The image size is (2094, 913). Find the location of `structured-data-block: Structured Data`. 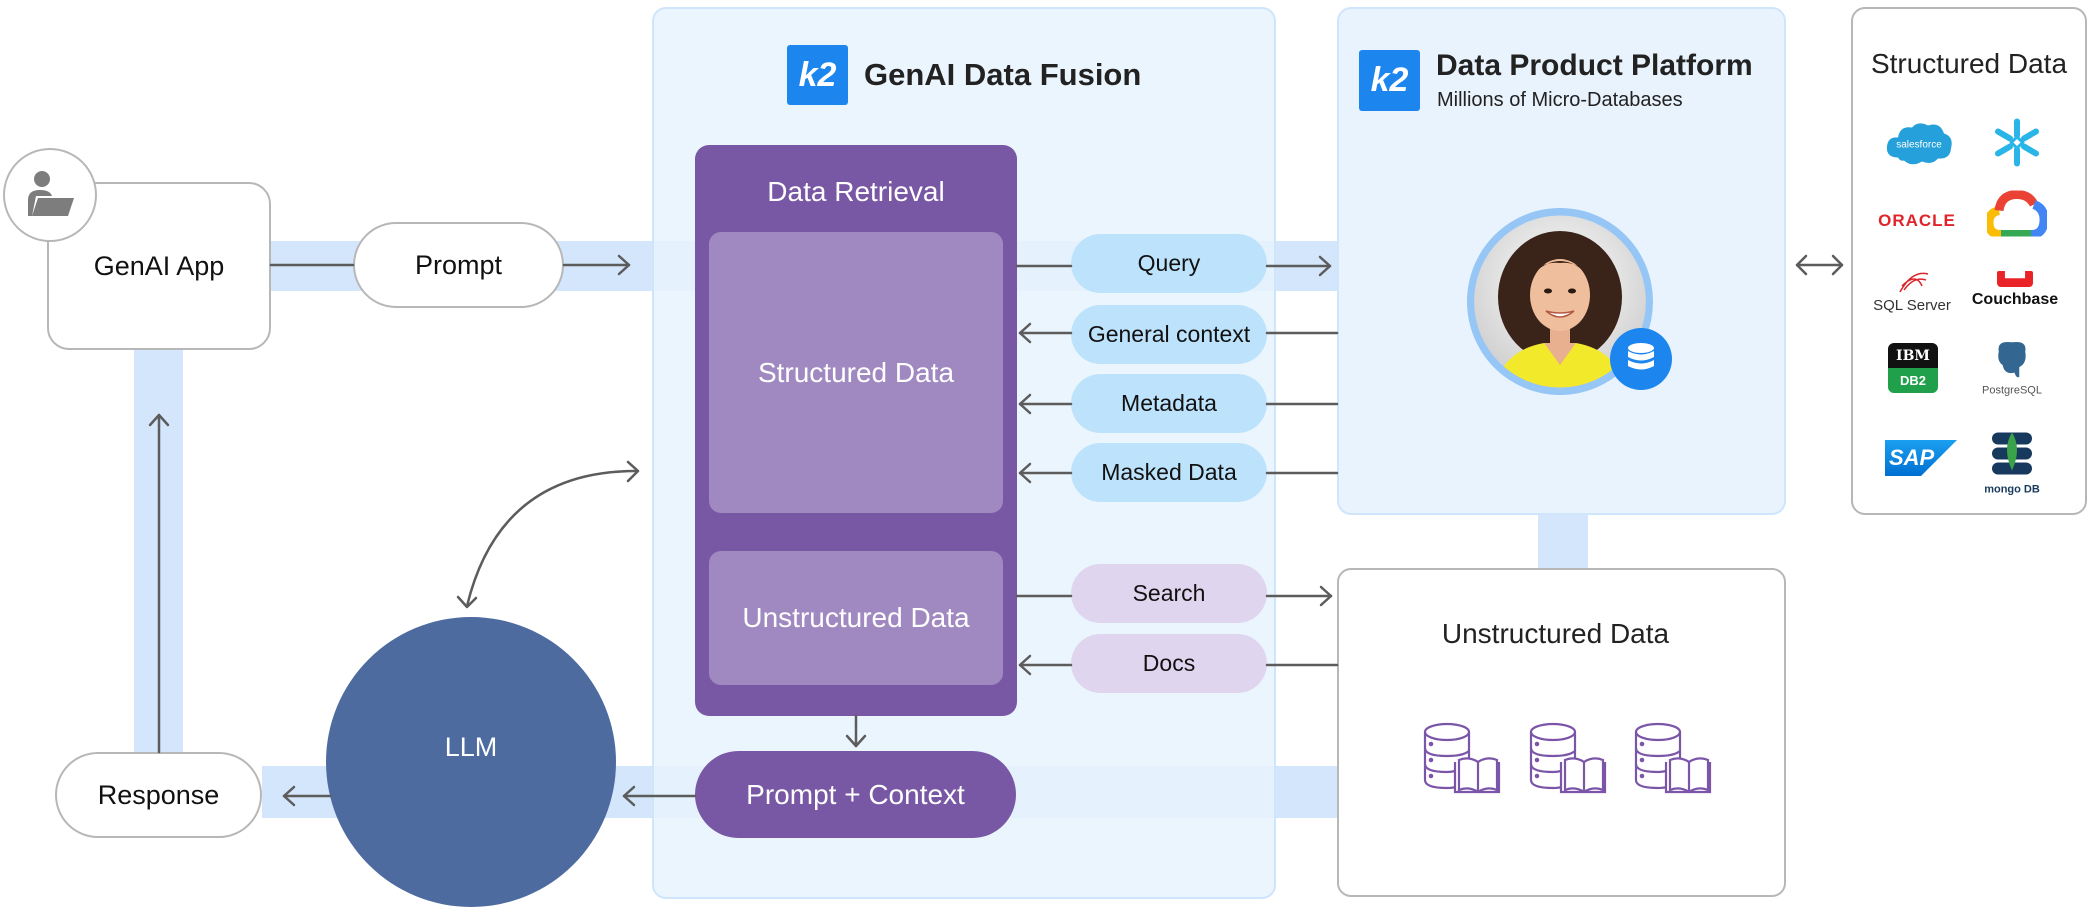

structured-data-block: Structured Data is located at coordinates (856, 372).